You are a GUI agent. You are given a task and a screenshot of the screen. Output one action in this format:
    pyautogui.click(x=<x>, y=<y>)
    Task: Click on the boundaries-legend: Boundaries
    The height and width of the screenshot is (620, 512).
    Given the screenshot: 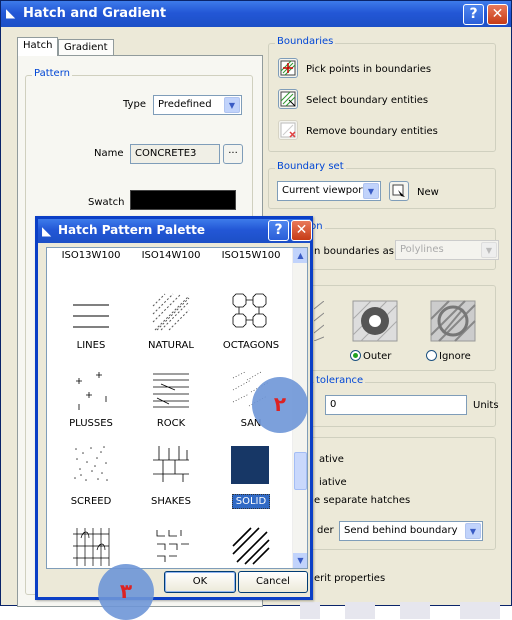 What is the action you would take?
    pyautogui.click(x=305, y=41)
    